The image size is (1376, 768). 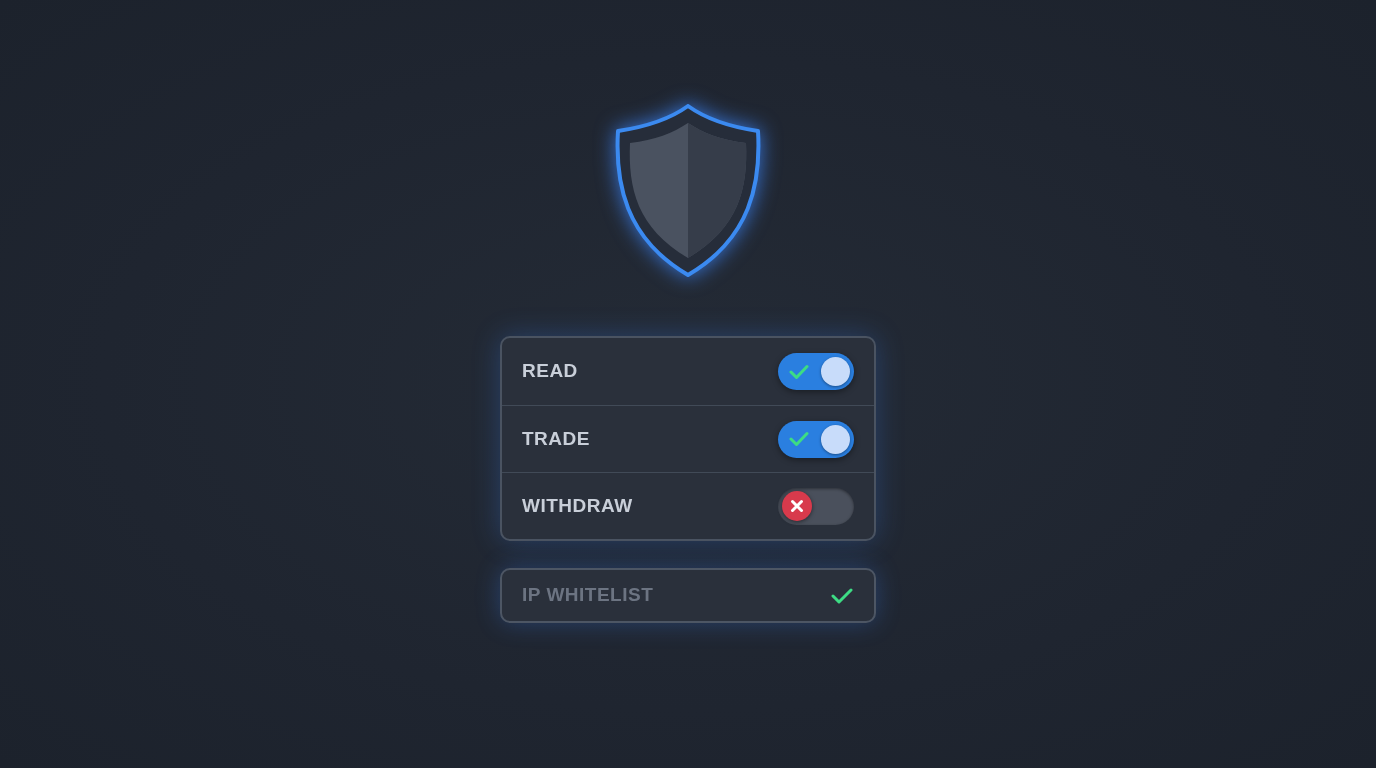 What do you see at coordinates (556, 438) in the screenshot?
I see `permission-label: TRADE` at bounding box center [556, 438].